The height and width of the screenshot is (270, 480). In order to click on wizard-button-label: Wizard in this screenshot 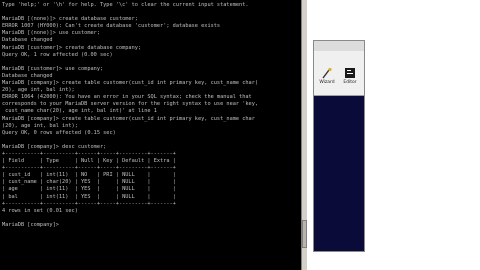, I will do `click(327, 82)`.